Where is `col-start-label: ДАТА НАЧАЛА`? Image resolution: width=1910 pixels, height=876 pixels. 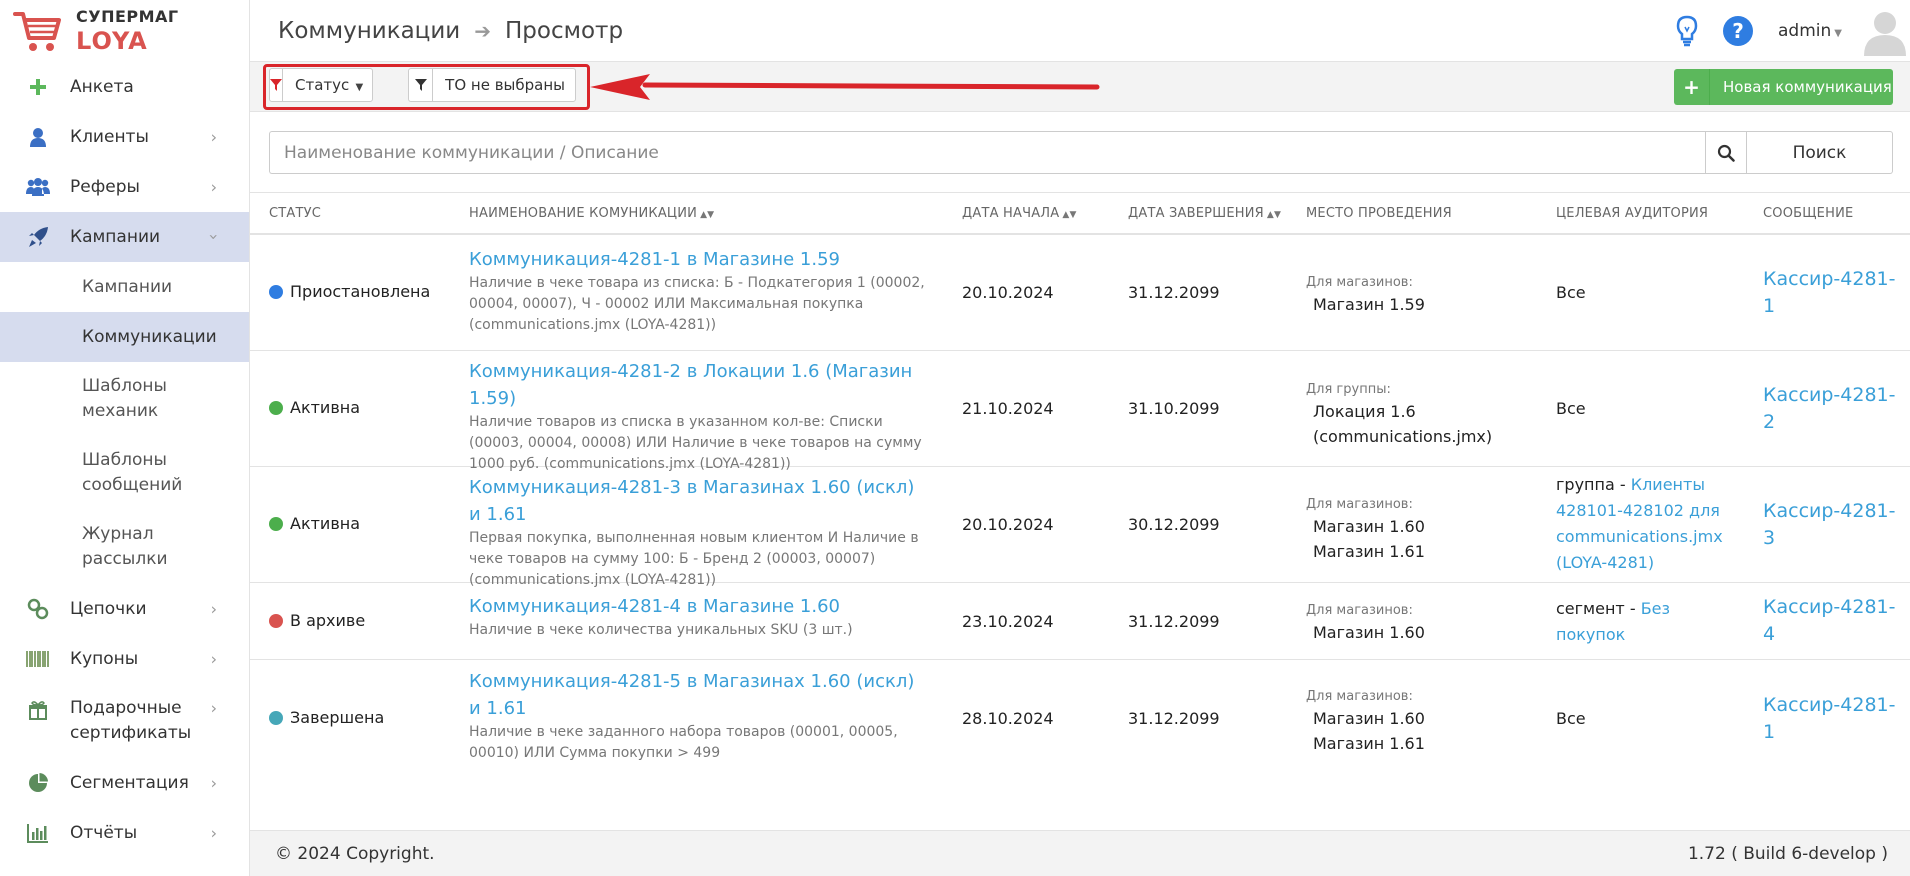 col-start-label: ДАТА НАЧАЛА is located at coordinates (1011, 213).